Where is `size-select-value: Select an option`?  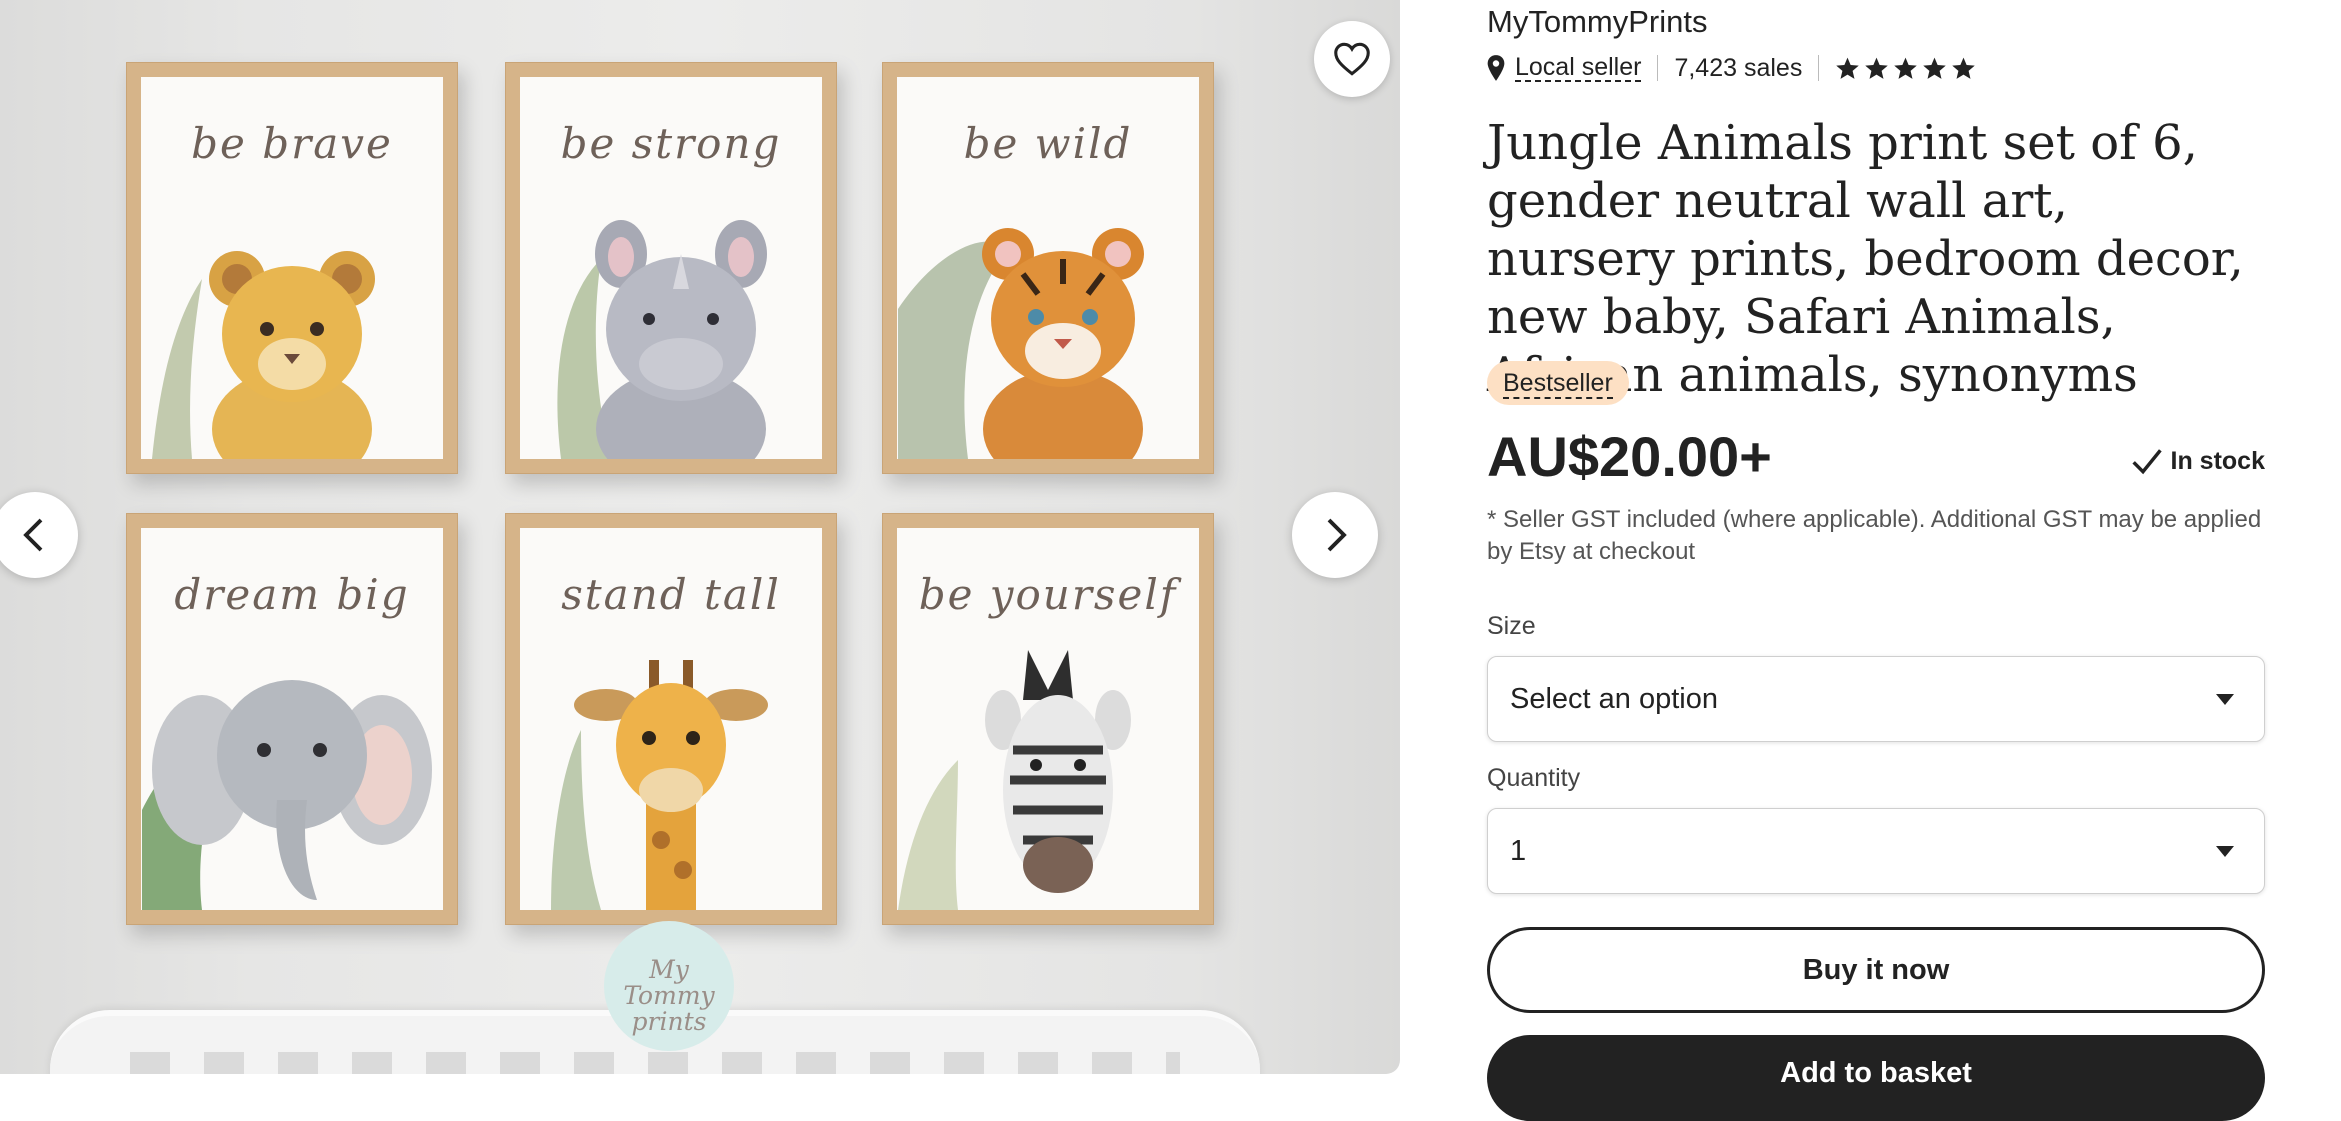
size-select-value: Select an option is located at coordinates (1614, 698).